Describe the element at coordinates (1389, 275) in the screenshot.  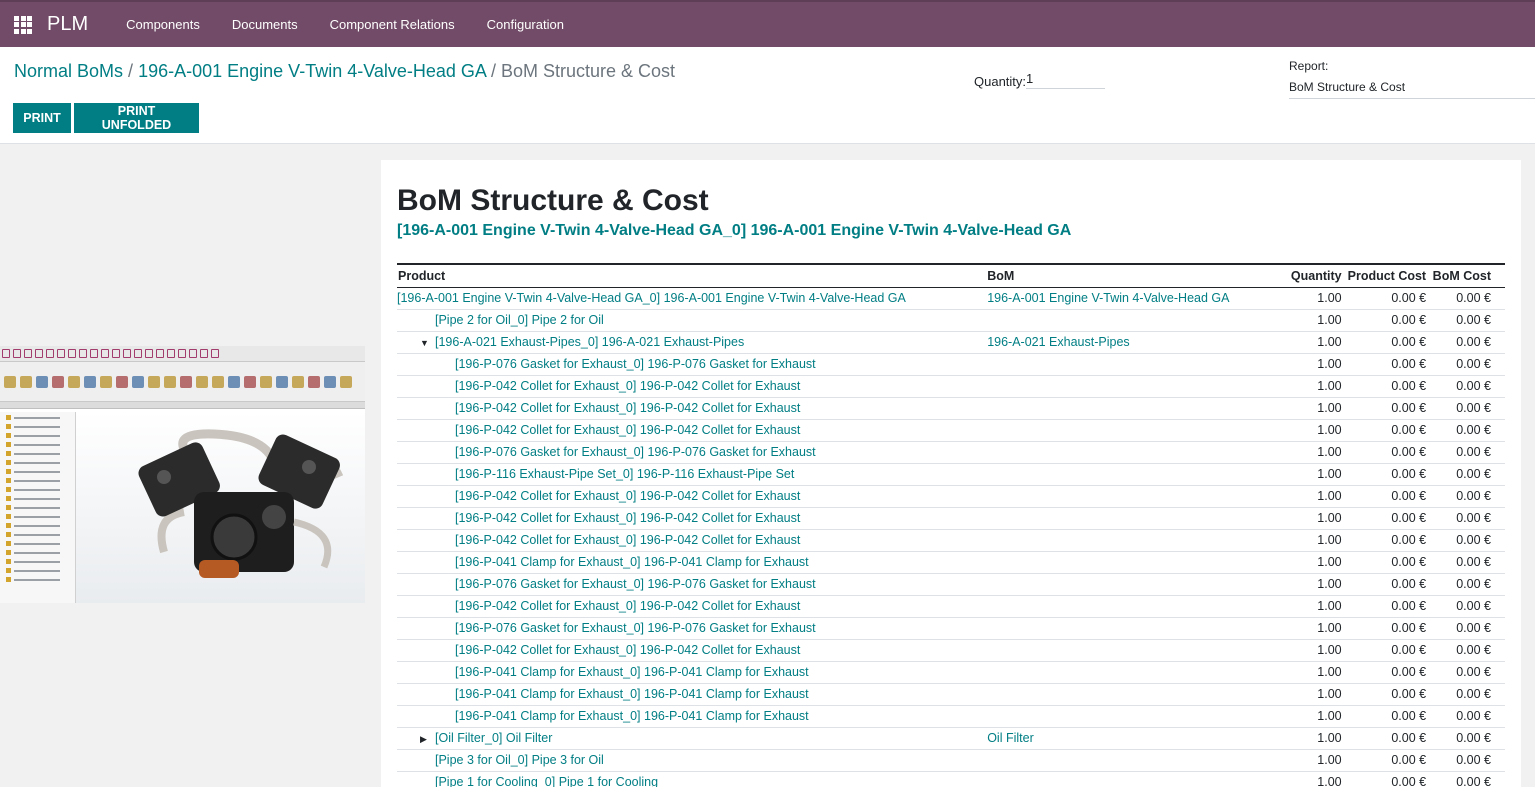
I see `col-product-cost: Product Cost` at that location.